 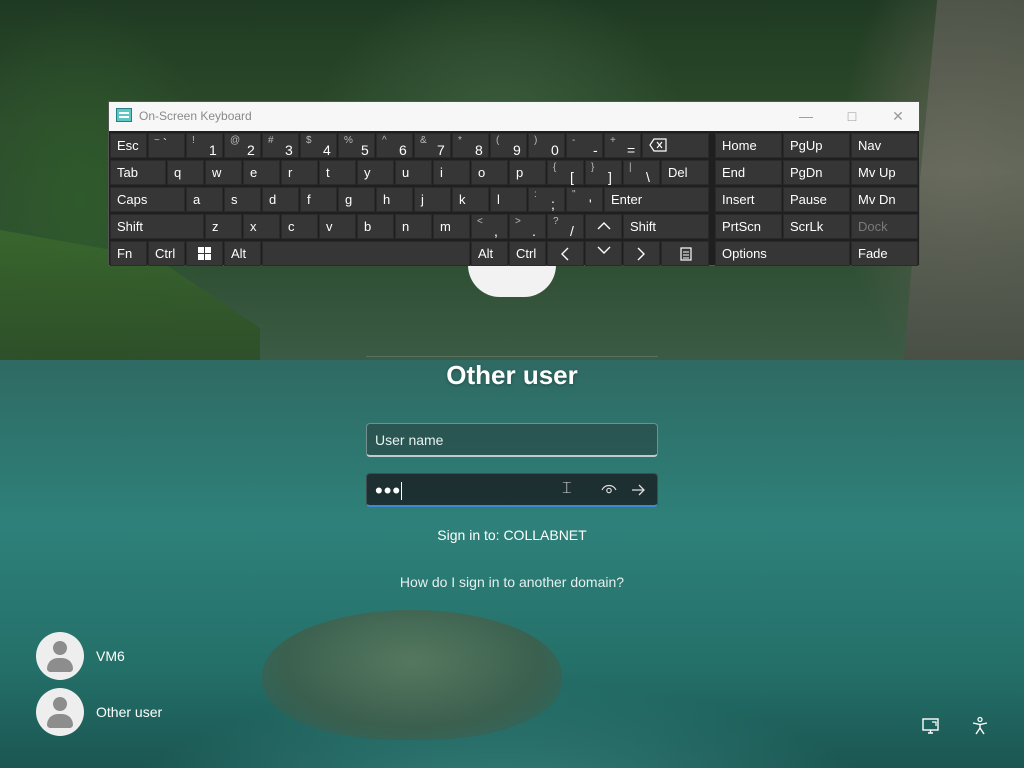 I want to click on key-shift-left: Shift, so click(x=157, y=226).